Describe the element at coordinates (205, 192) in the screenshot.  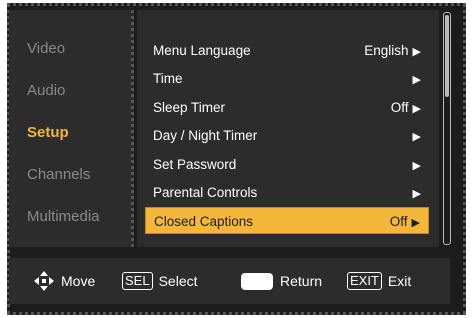
I see `menu-item-label: Parental Controls` at that location.